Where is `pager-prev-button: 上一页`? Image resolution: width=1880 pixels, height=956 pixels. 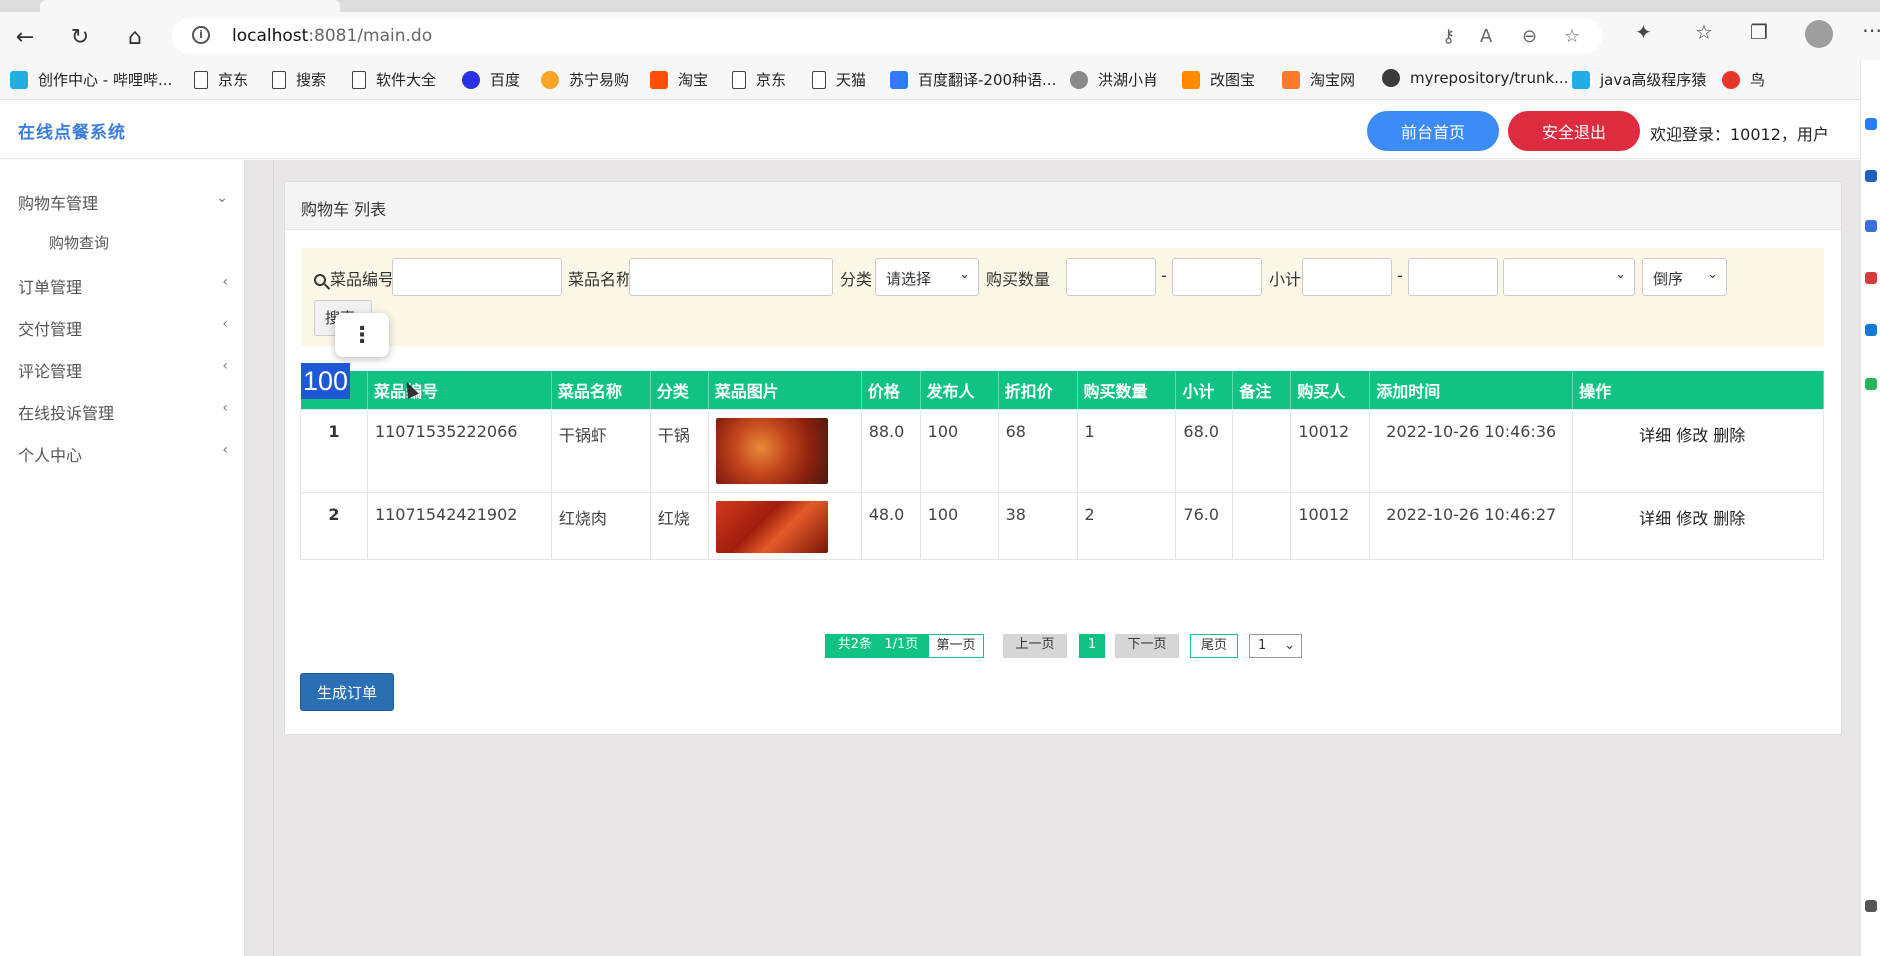
pager-prev-button: 上一页 is located at coordinates (1035, 646).